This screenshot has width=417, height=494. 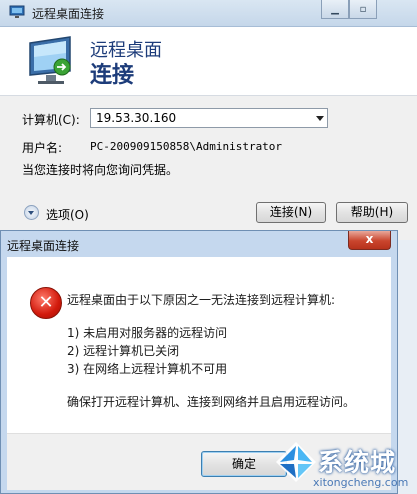 I want to click on rdc-app-icon, so click(x=17, y=11).